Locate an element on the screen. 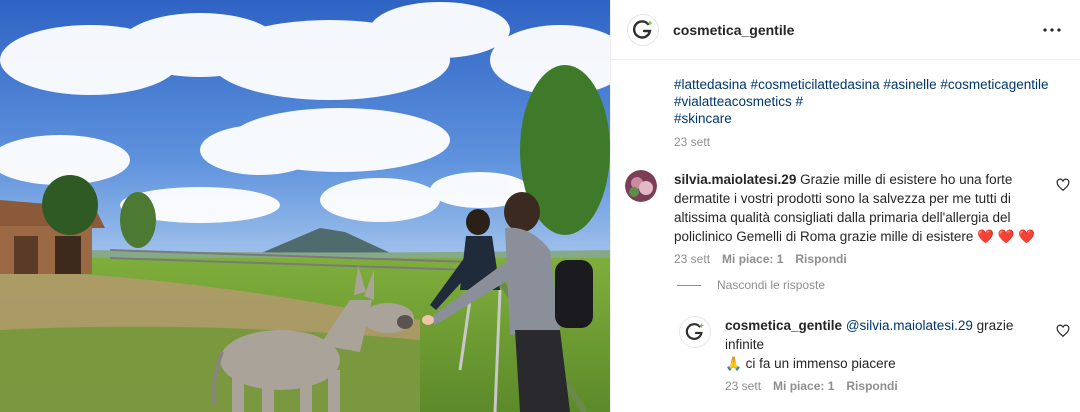  hide-replies-label: Nascondi le risposte is located at coordinates (771, 285).